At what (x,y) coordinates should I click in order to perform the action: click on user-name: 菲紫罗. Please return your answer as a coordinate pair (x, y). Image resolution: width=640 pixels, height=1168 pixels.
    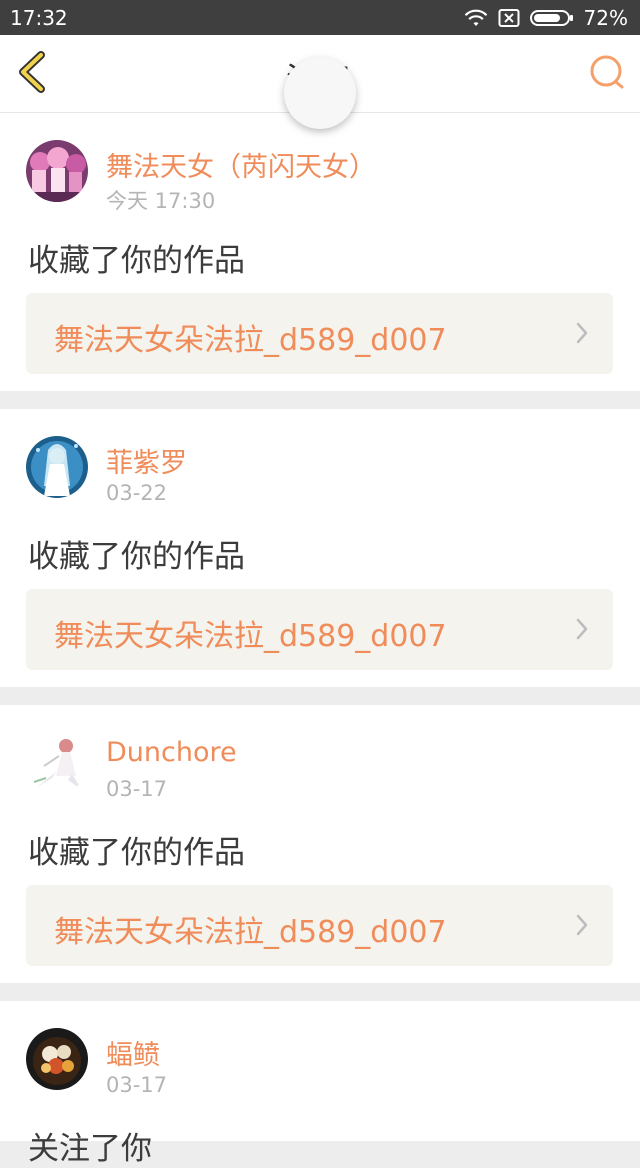
    Looking at the image, I should click on (146, 460).